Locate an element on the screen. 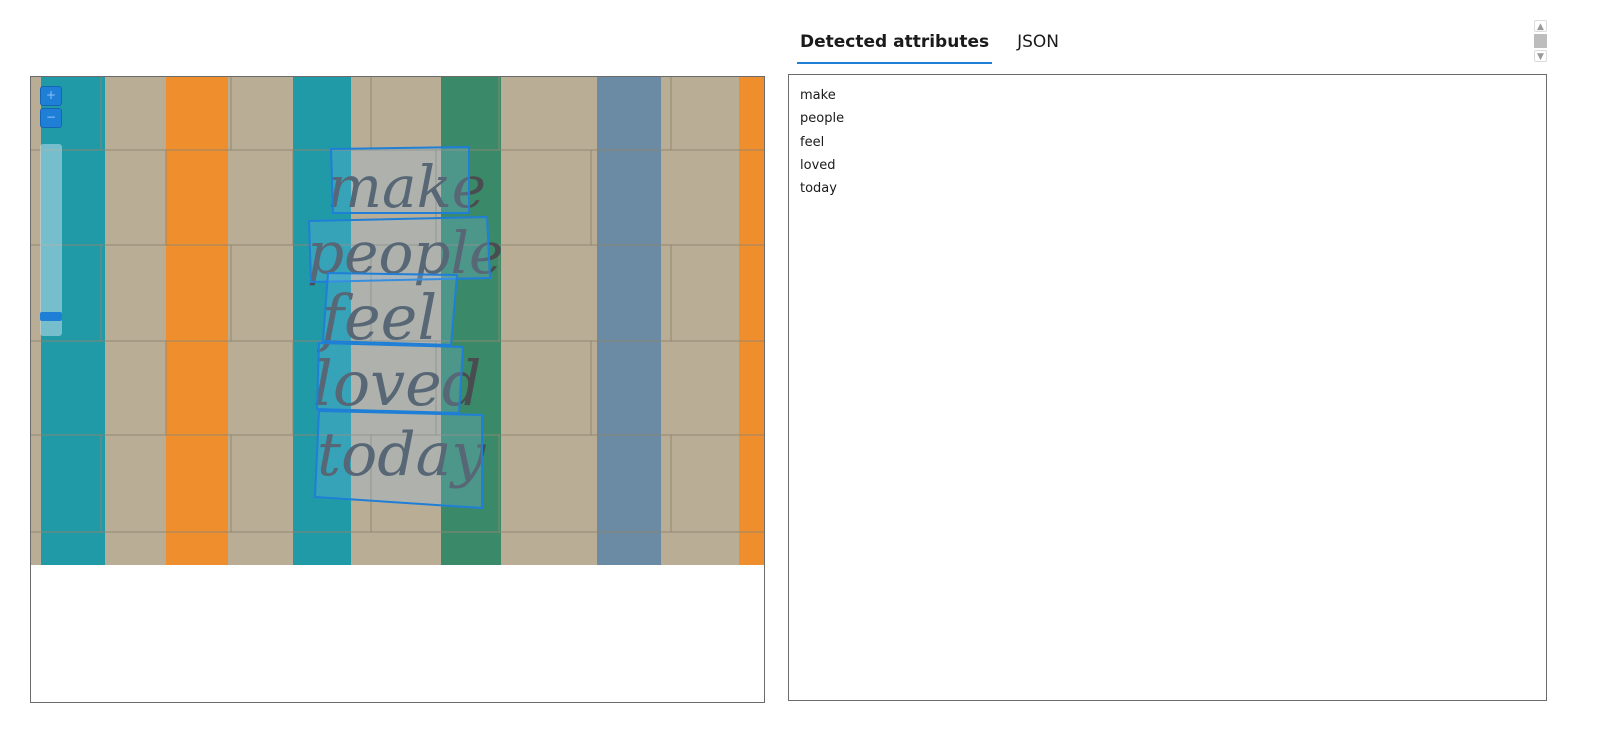  chevron-down-icon: ▼ is located at coordinates (1540, 56).